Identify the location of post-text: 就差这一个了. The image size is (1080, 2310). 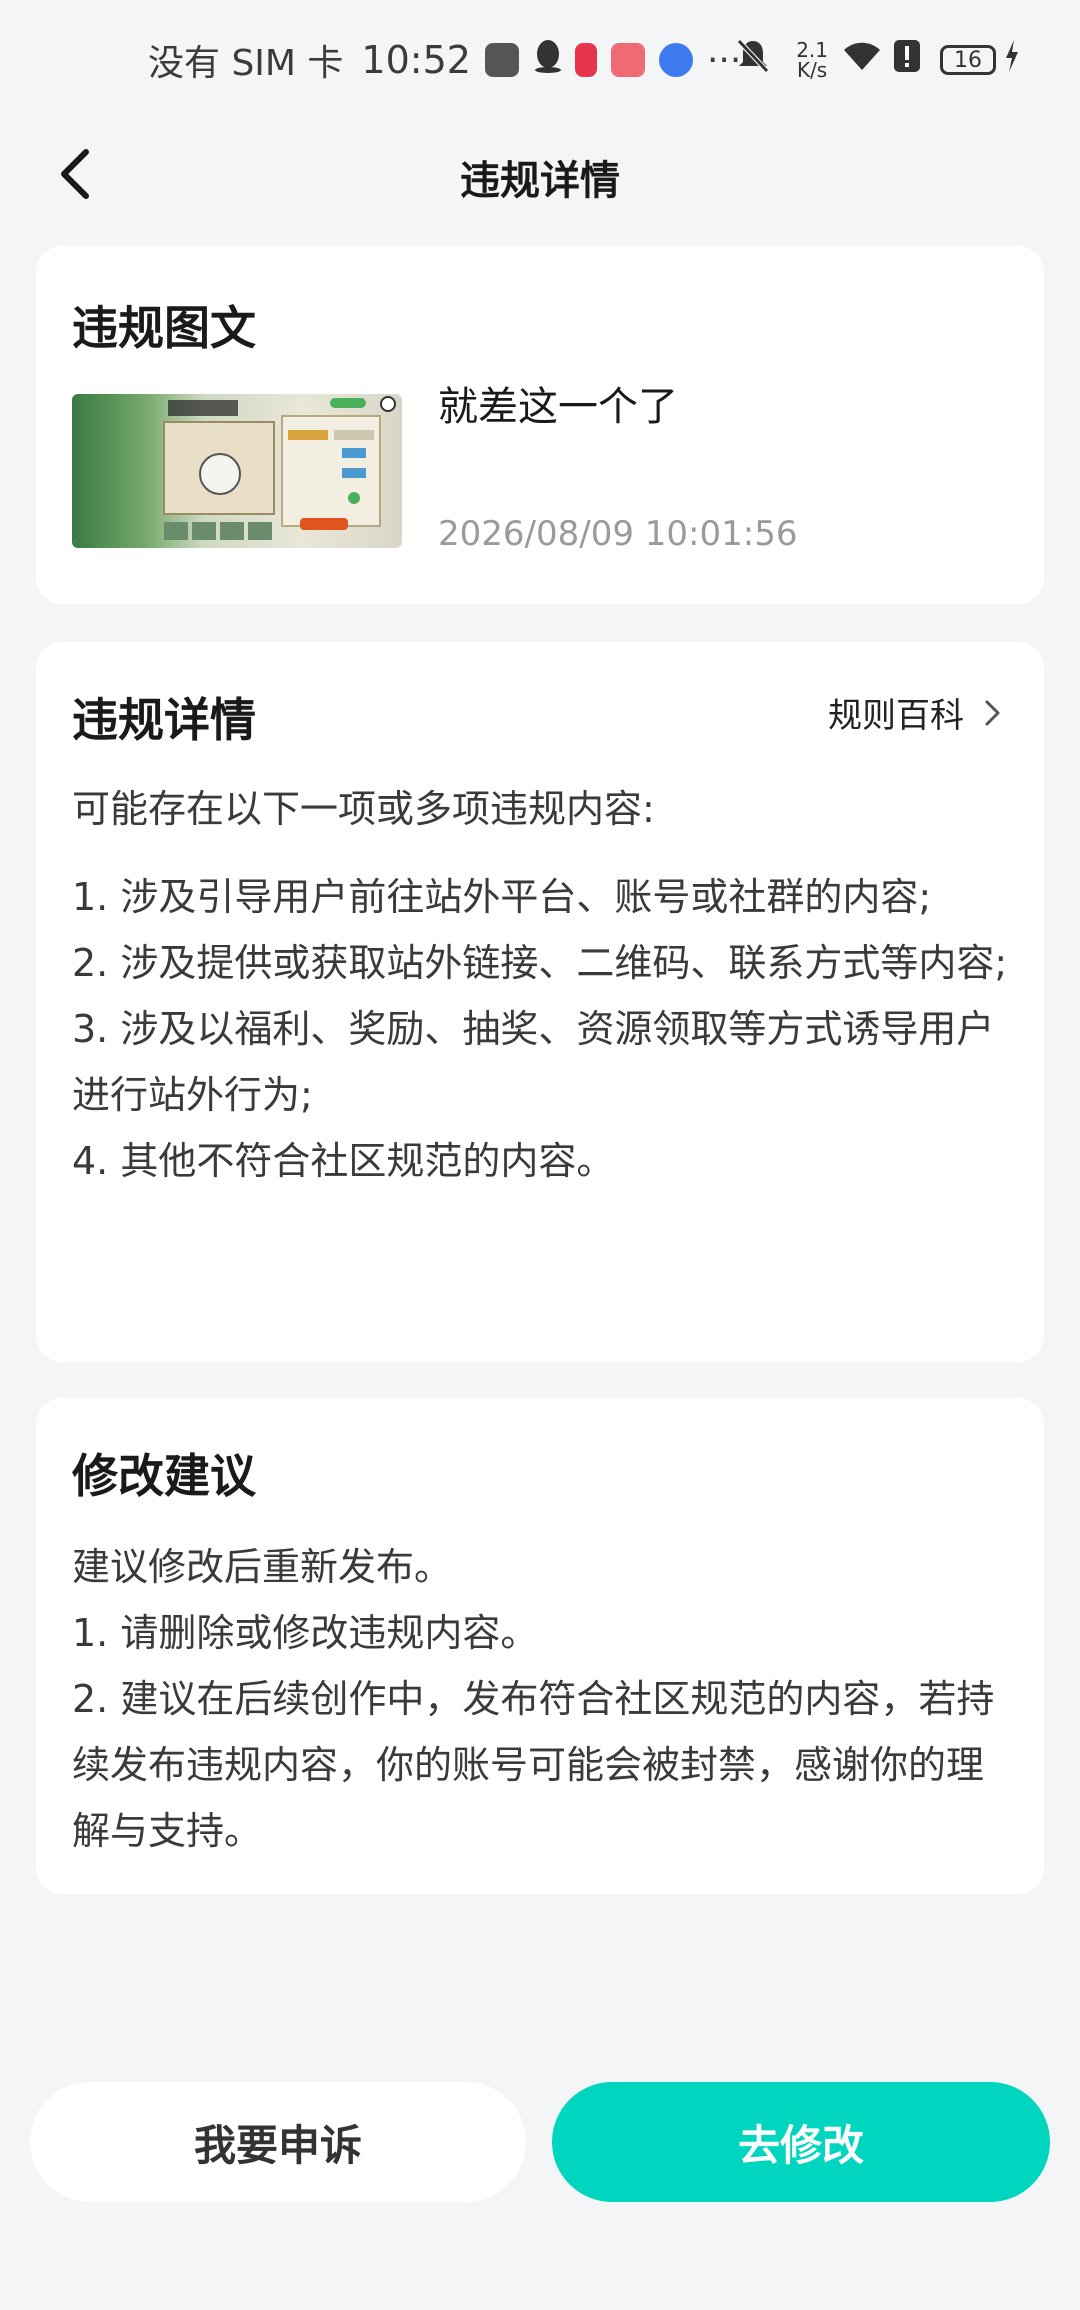
(558, 407).